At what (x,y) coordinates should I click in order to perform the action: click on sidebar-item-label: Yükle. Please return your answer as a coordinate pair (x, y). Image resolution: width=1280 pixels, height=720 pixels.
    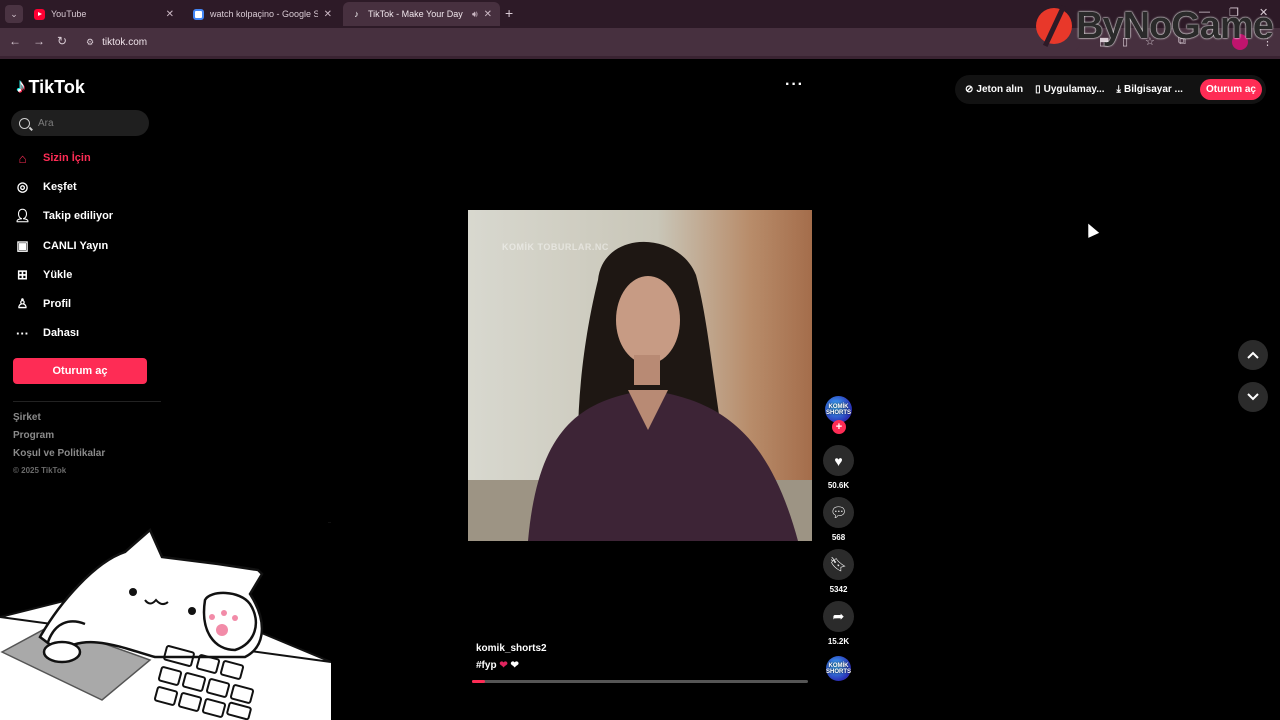
    Looking at the image, I should click on (58, 275).